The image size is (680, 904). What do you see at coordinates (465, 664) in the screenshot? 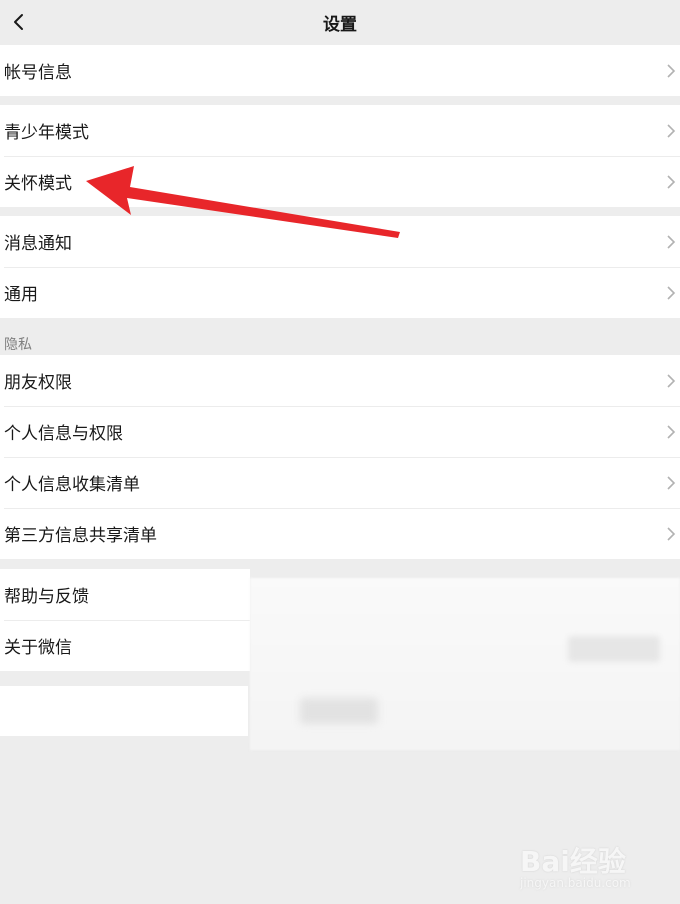
I see `blurred-overlay` at bounding box center [465, 664].